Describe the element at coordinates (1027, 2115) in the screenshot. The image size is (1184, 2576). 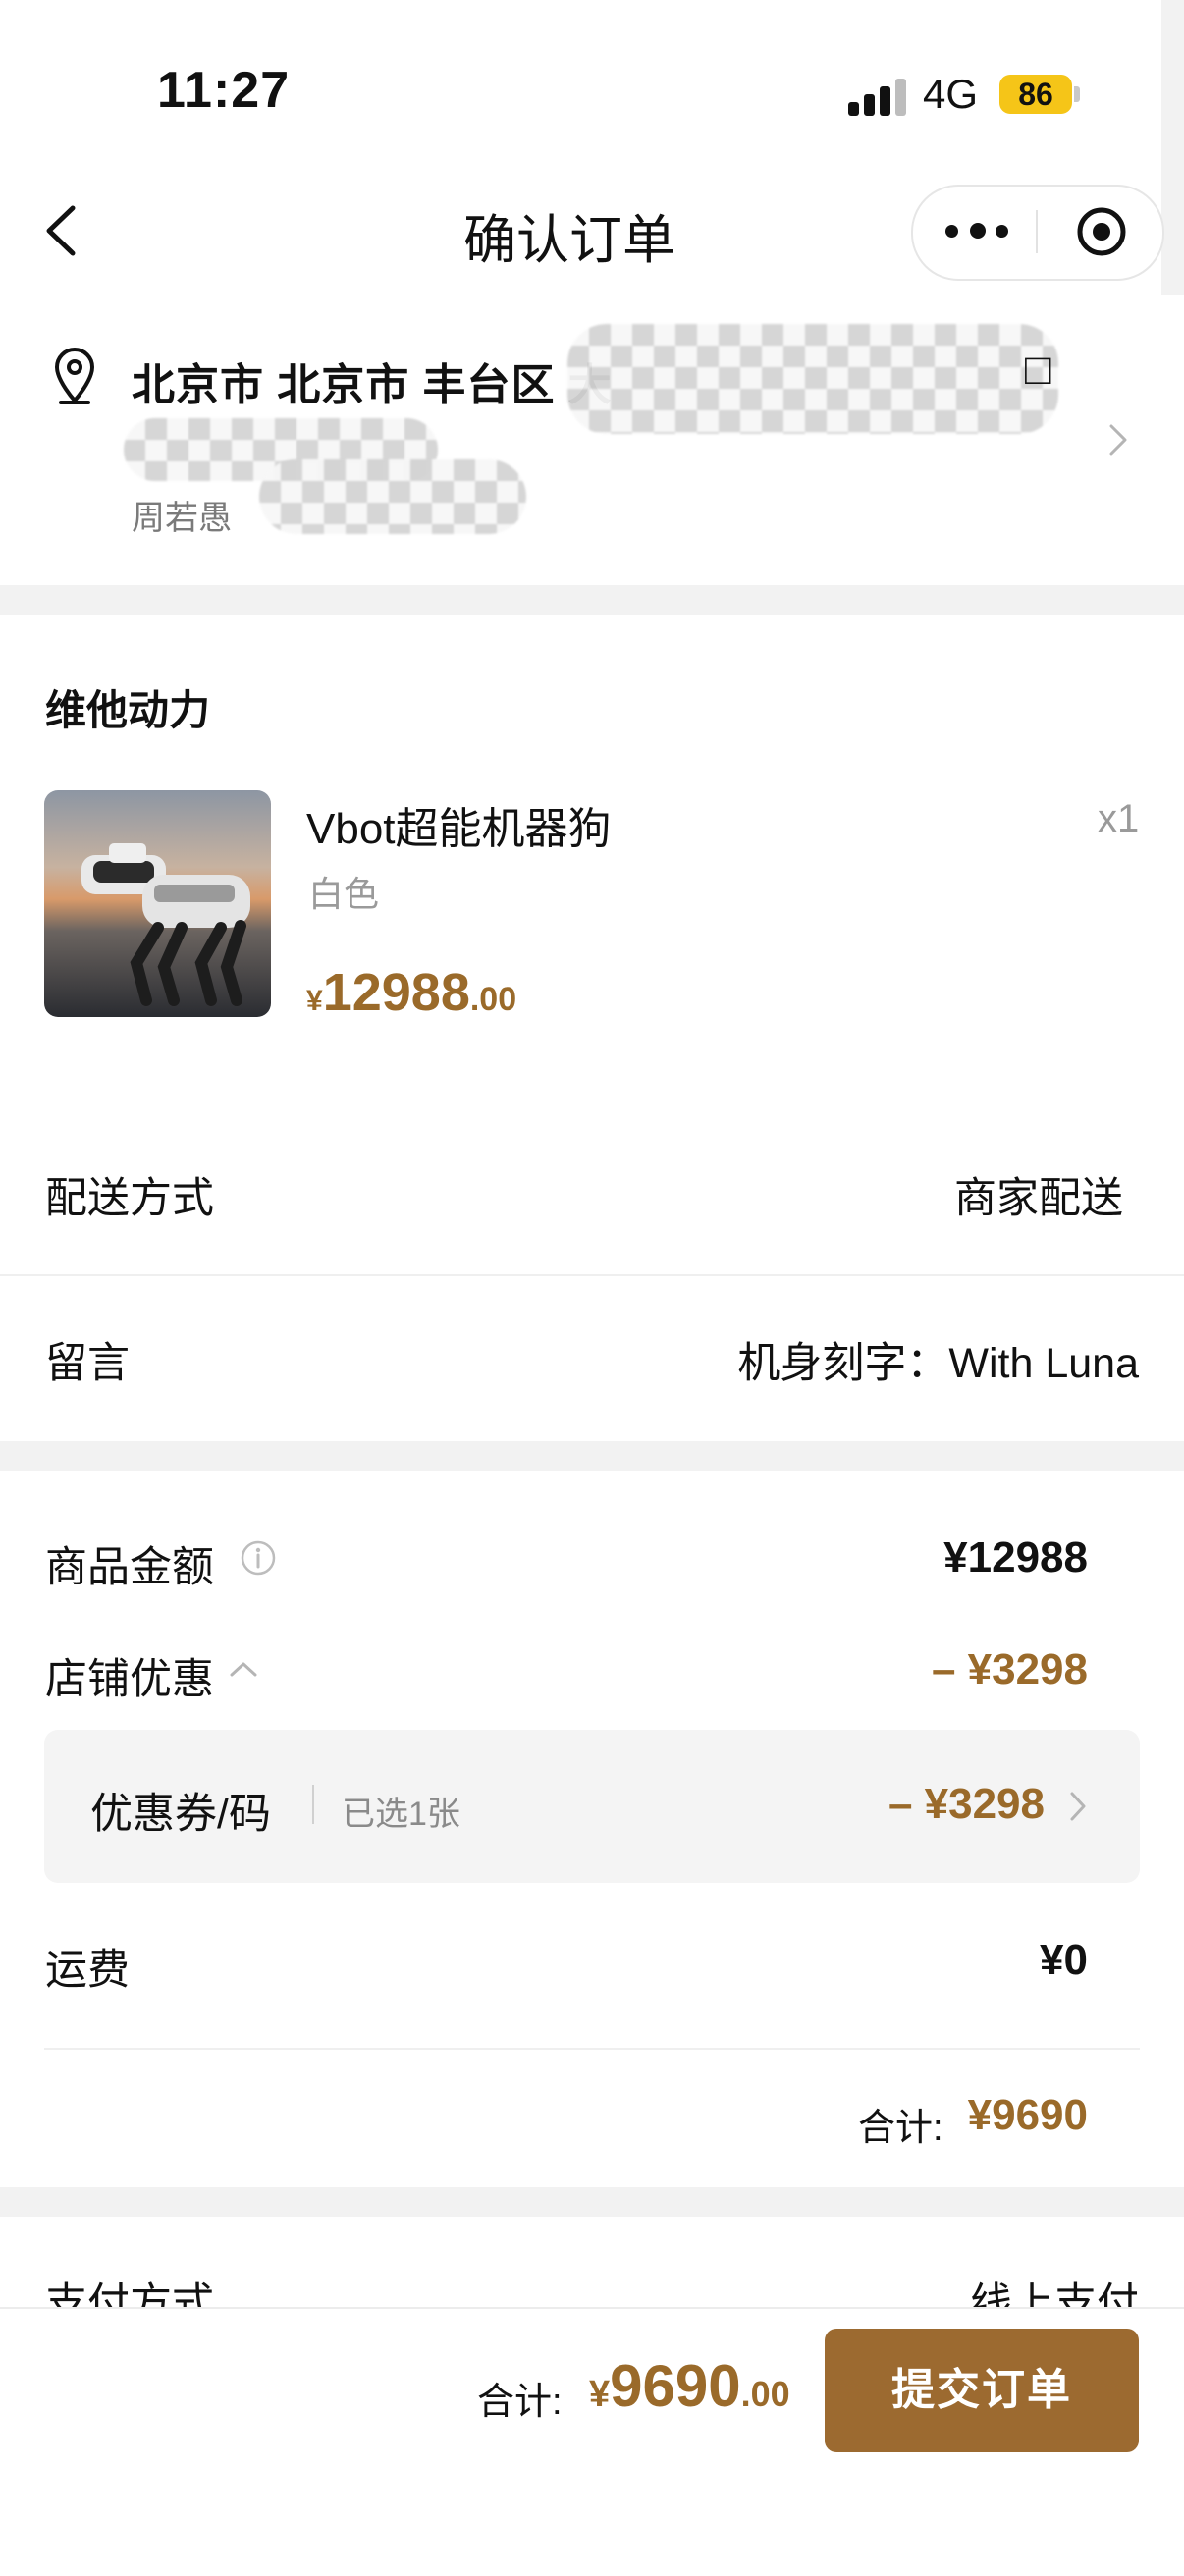
I see `subtotal-value: ¥9690` at that location.